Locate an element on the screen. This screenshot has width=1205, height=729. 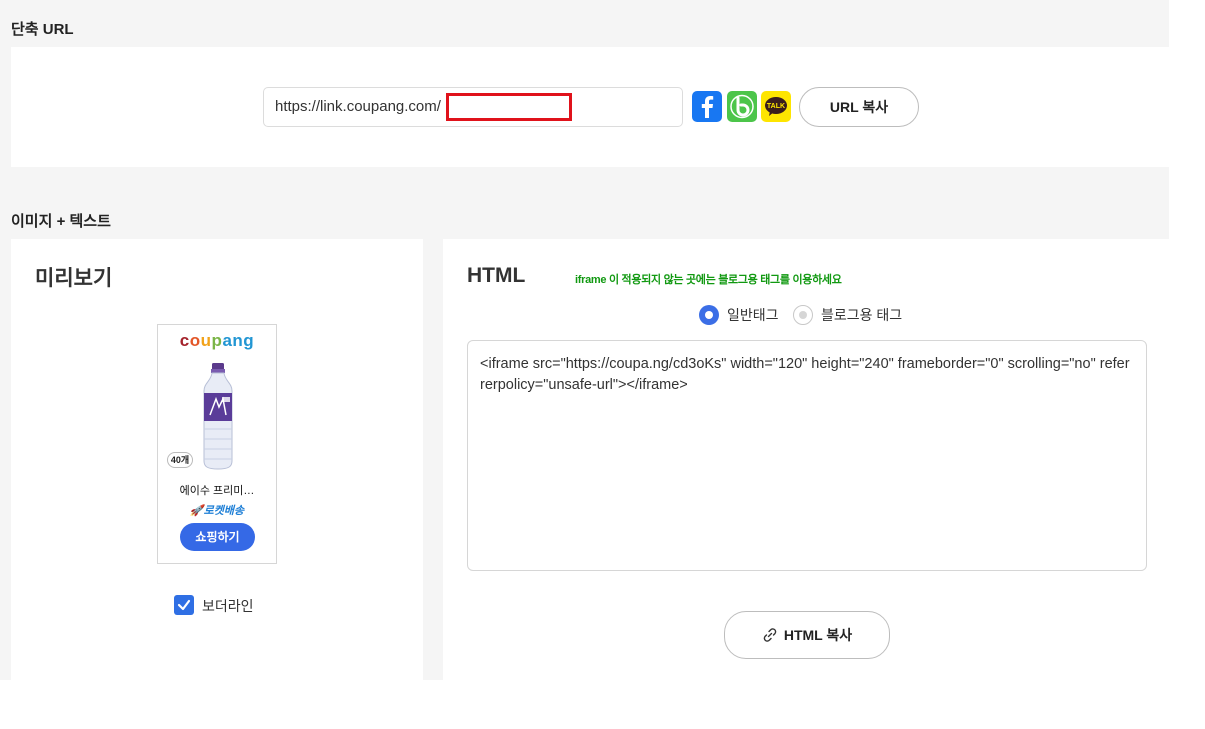
url-copy-button: URL 복사 is located at coordinates (859, 107).